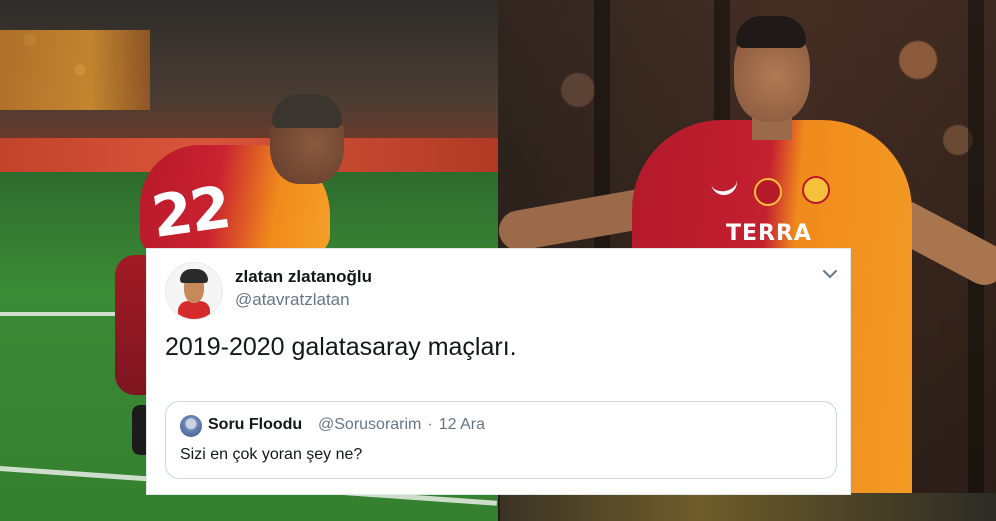 The width and height of the screenshot is (996, 521). What do you see at coordinates (830, 274) in the screenshot?
I see `chevron-down-icon` at bounding box center [830, 274].